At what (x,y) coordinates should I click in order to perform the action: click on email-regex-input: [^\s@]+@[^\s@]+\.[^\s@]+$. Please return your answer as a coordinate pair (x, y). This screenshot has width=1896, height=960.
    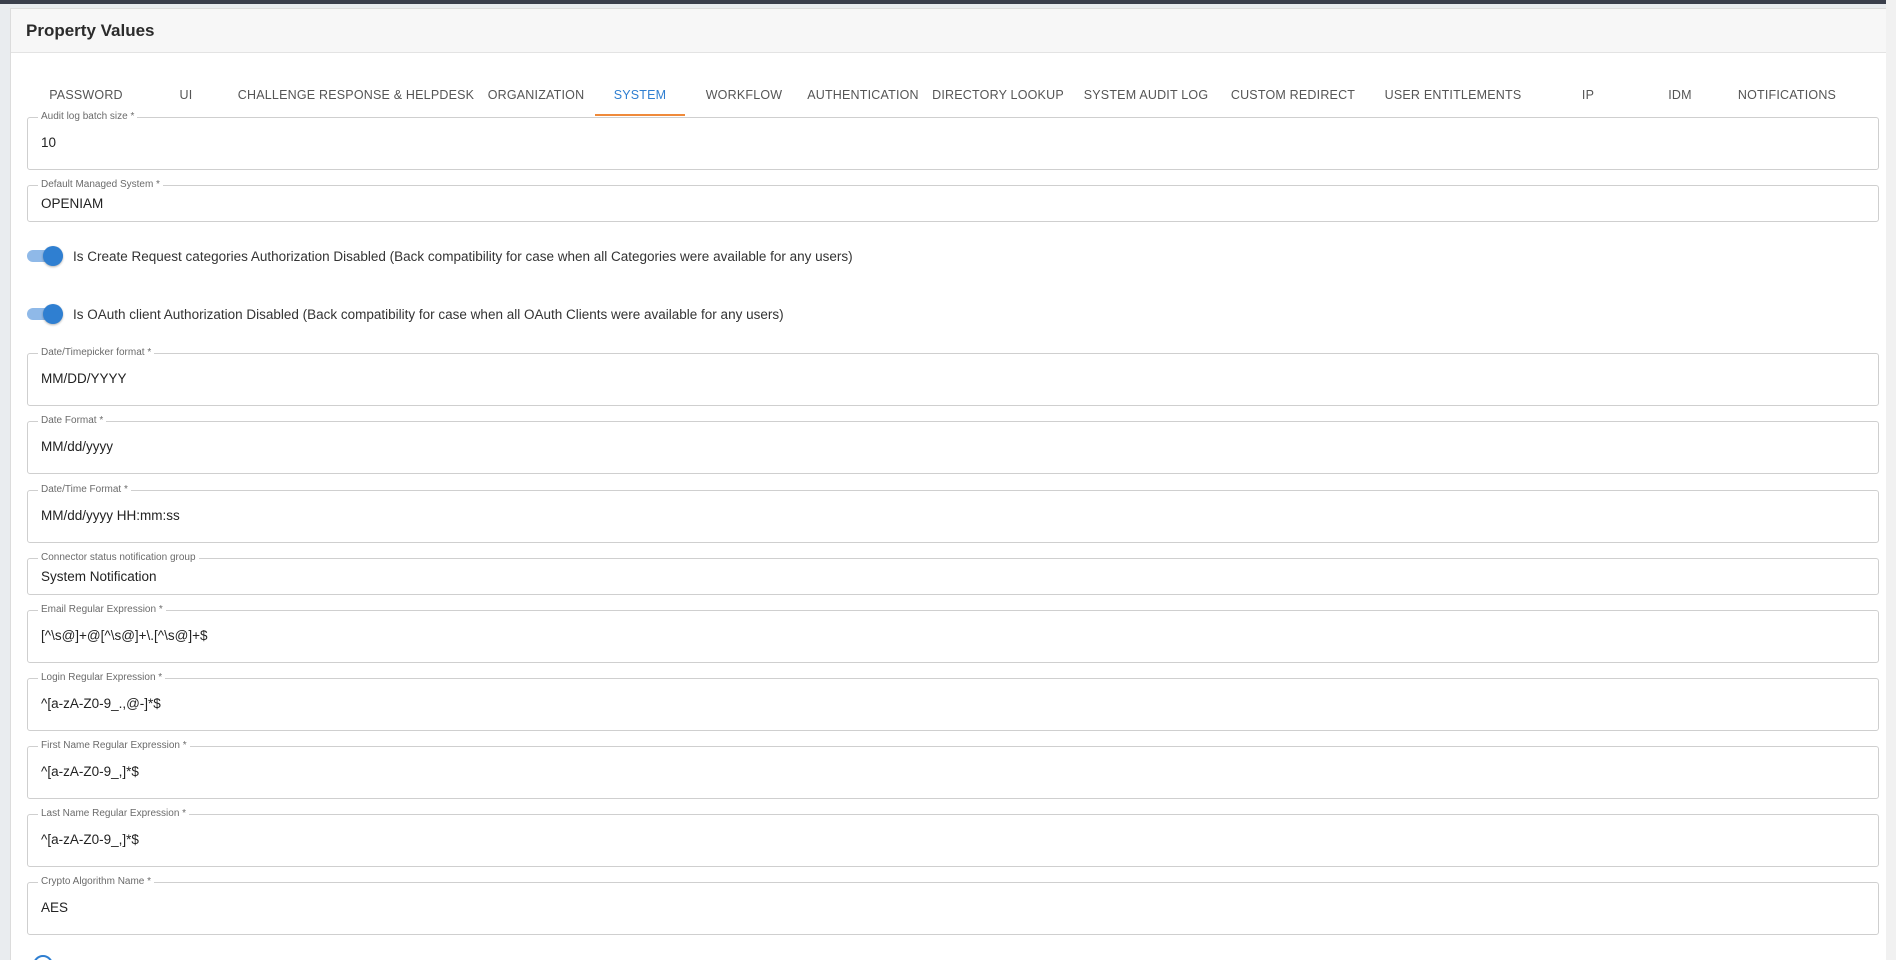
    Looking at the image, I should click on (124, 635).